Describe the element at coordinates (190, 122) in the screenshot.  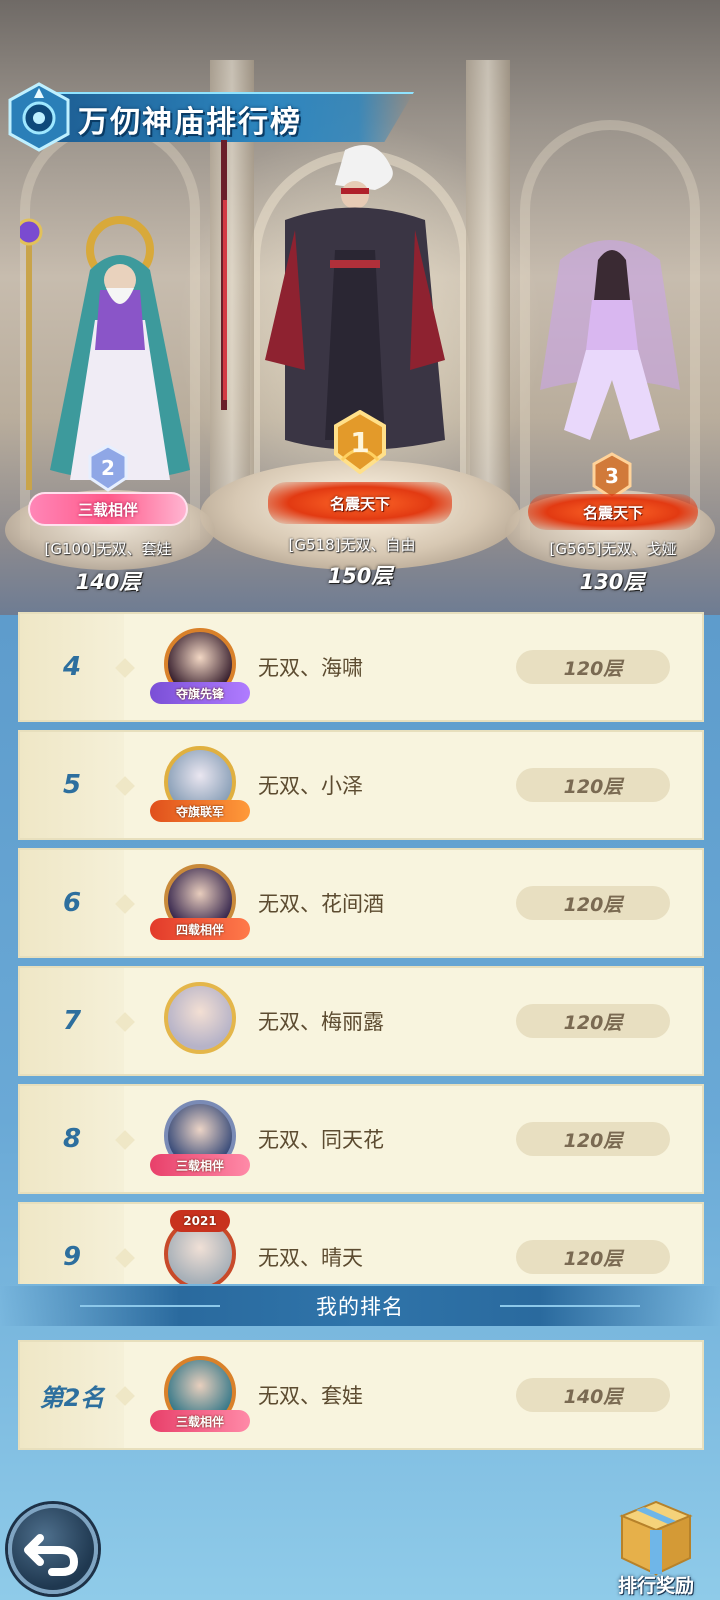
I see `page-title: 万仞神庙排行榜` at that location.